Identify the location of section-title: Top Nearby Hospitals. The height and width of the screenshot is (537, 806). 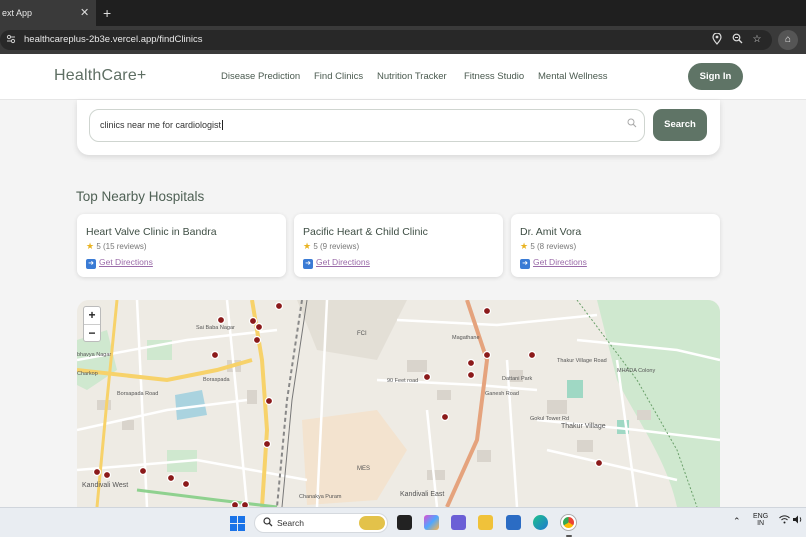
(140, 196).